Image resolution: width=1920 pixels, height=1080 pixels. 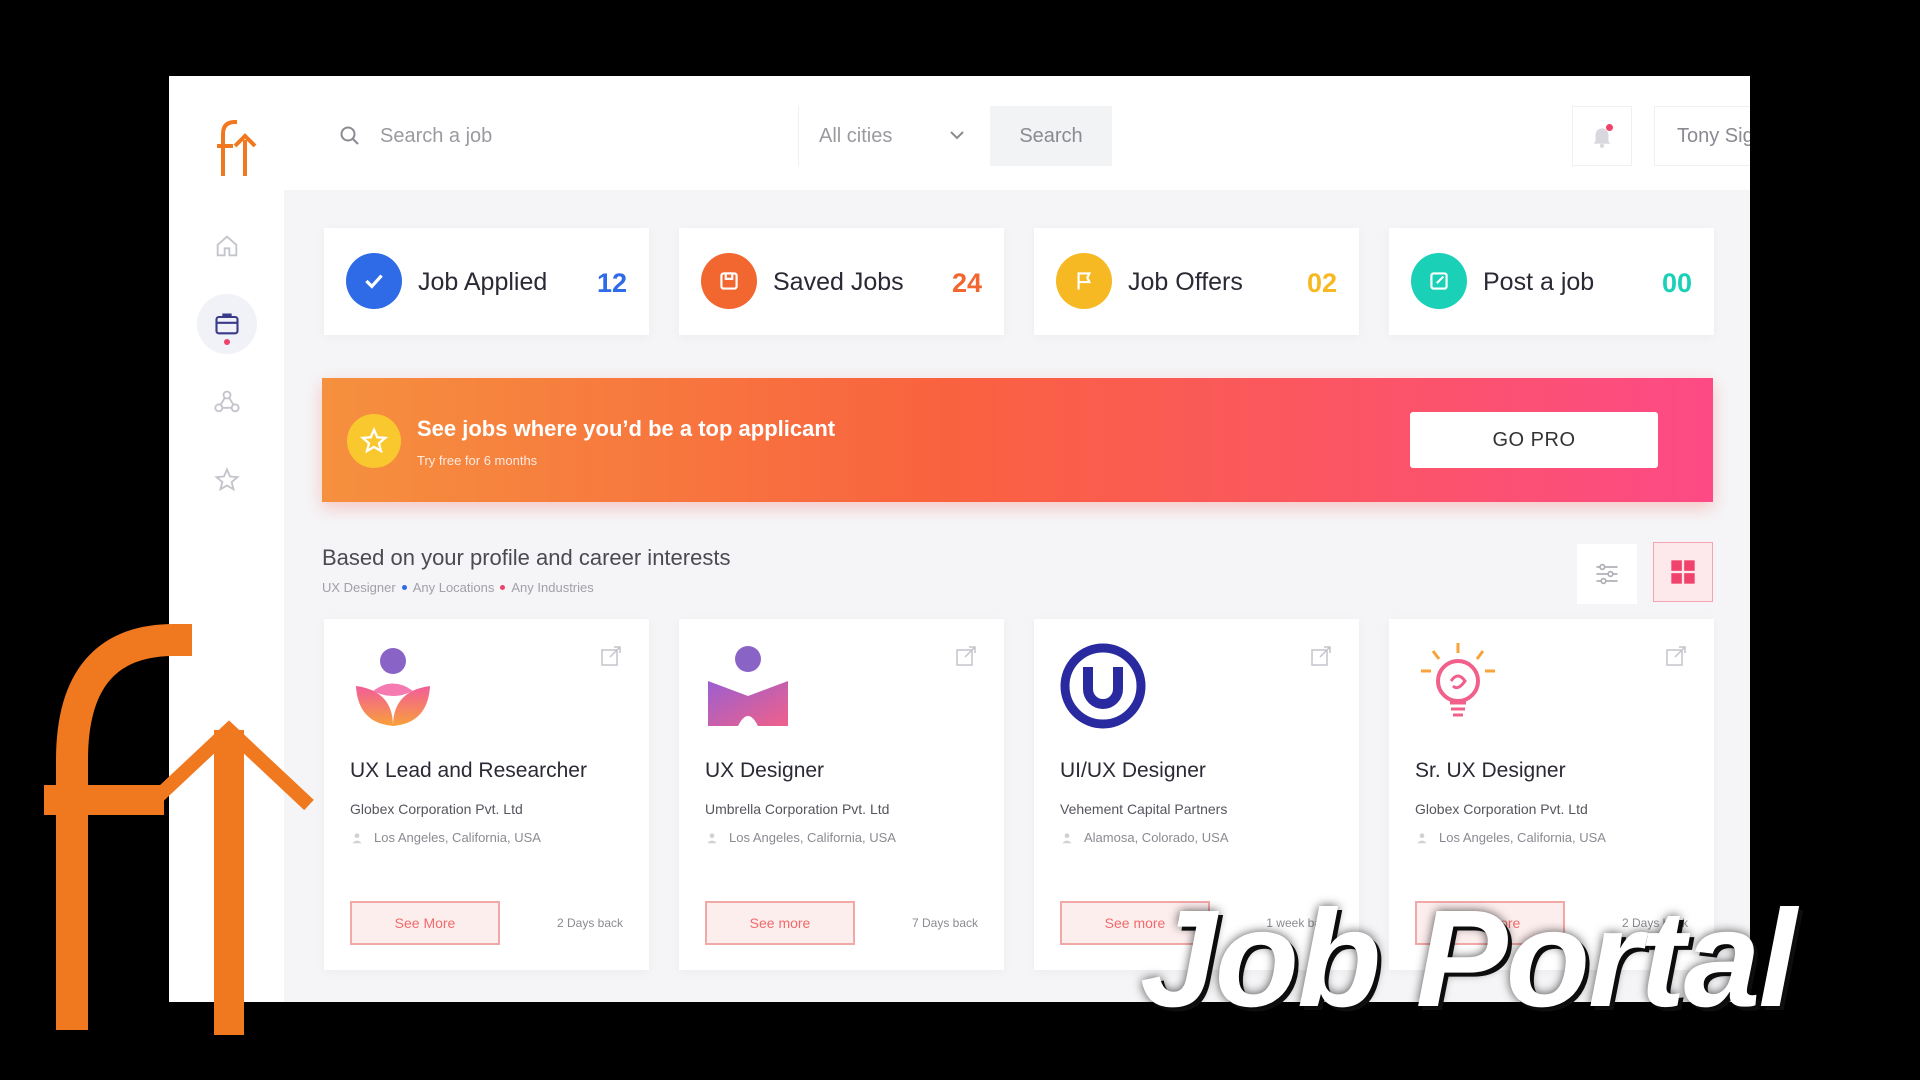 What do you see at coordinates (179, 829) in the screenshot?
I see `brand-logo-overlay` at bounding box center [179, 829].